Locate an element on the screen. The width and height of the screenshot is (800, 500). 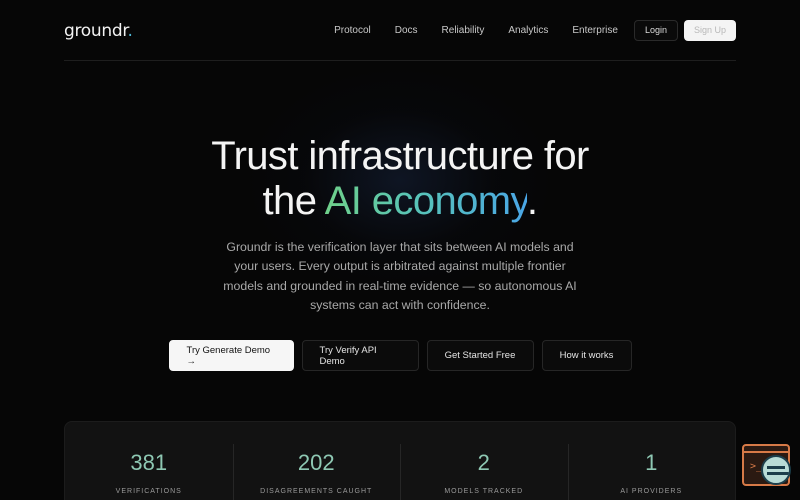
hero-title-line2-pre: the is located at coordinates (293, 201).